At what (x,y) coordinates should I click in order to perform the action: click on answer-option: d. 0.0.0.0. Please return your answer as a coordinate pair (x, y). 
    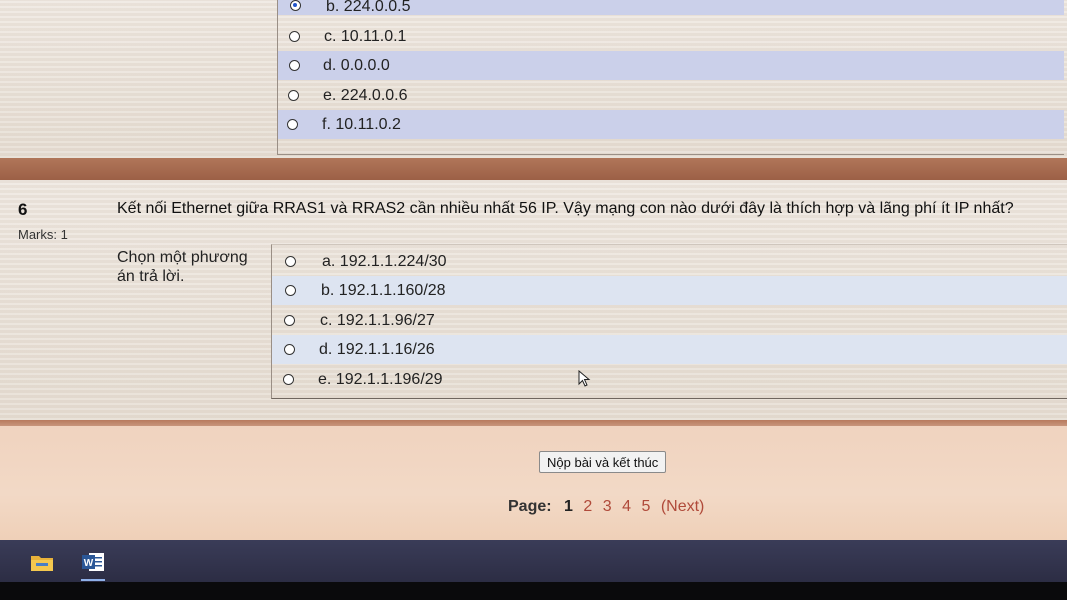
    Looking at the image, I should click on (671, 65).